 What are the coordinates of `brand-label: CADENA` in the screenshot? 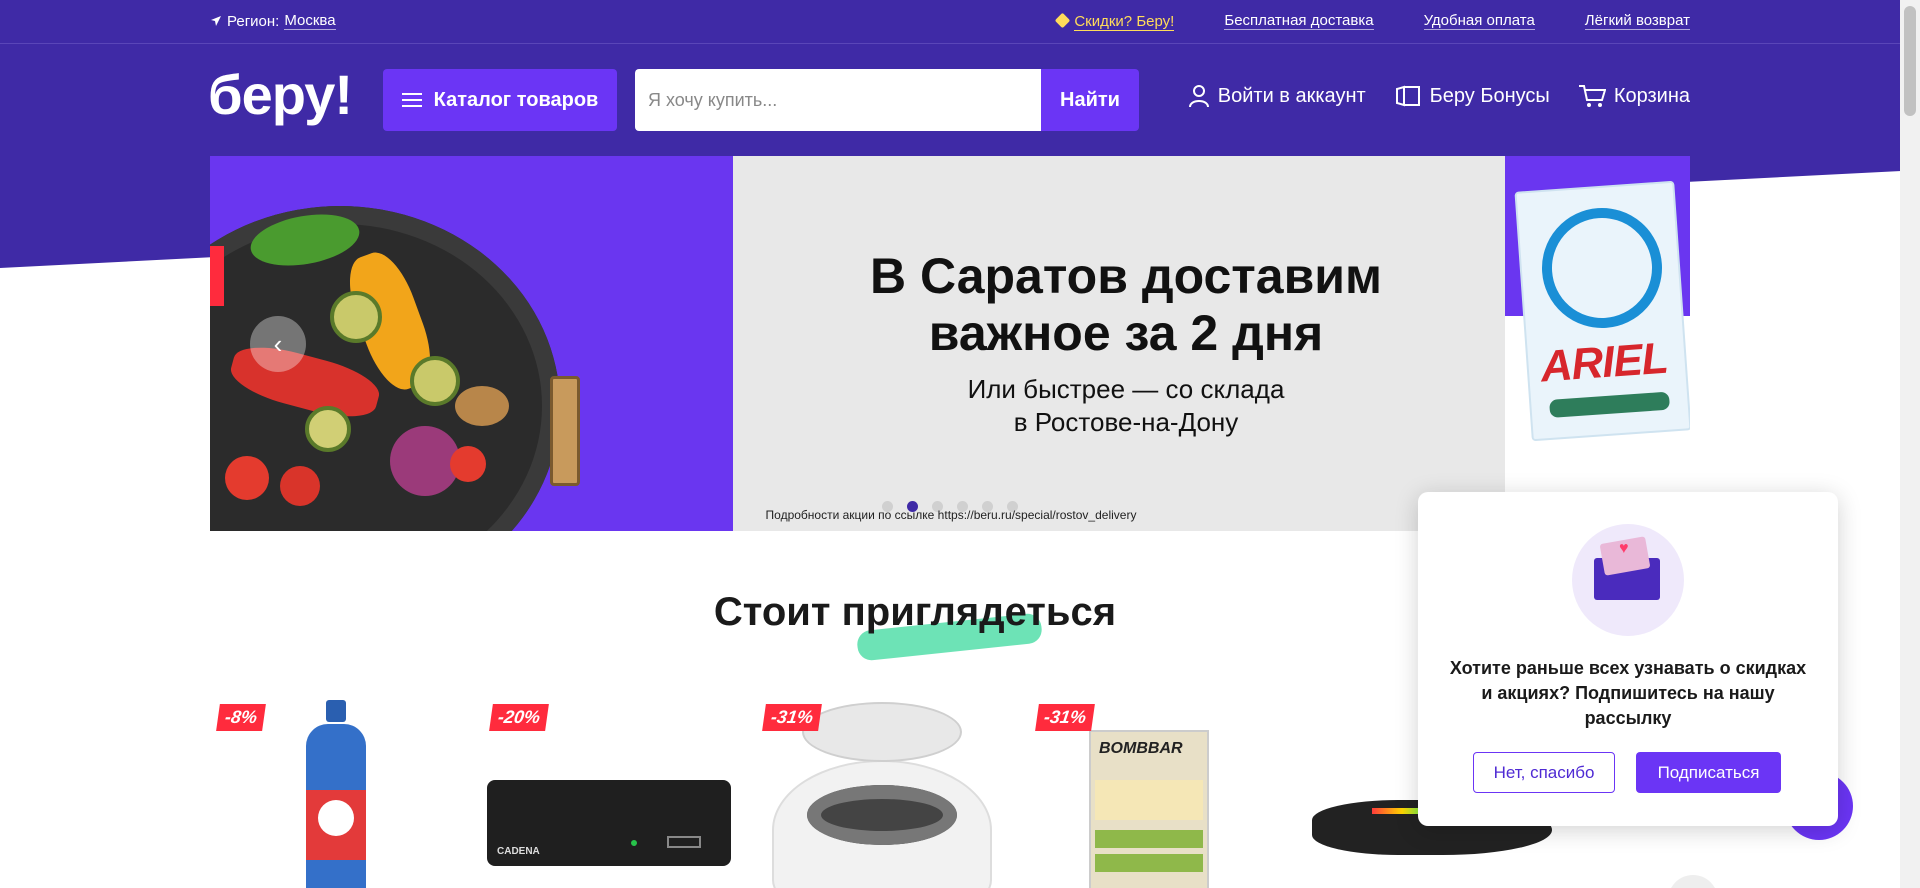 It's located at (518, 851).